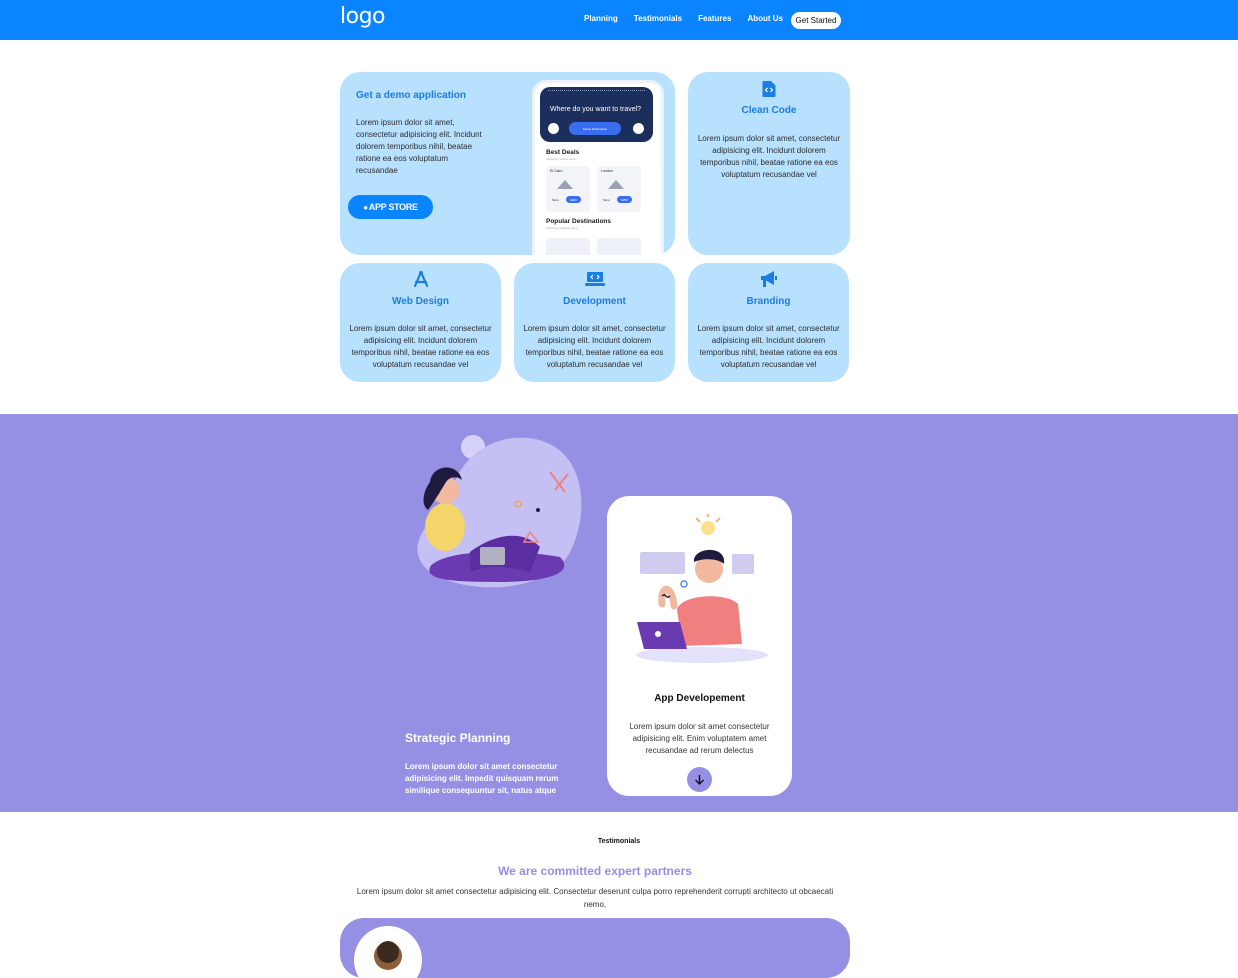 This screenshot has width=1238, height=978. What do you see at coordinates (699, 698) in the screenshot?
I see `app-dev-title: App Developement` at bounding box center [699, 698].